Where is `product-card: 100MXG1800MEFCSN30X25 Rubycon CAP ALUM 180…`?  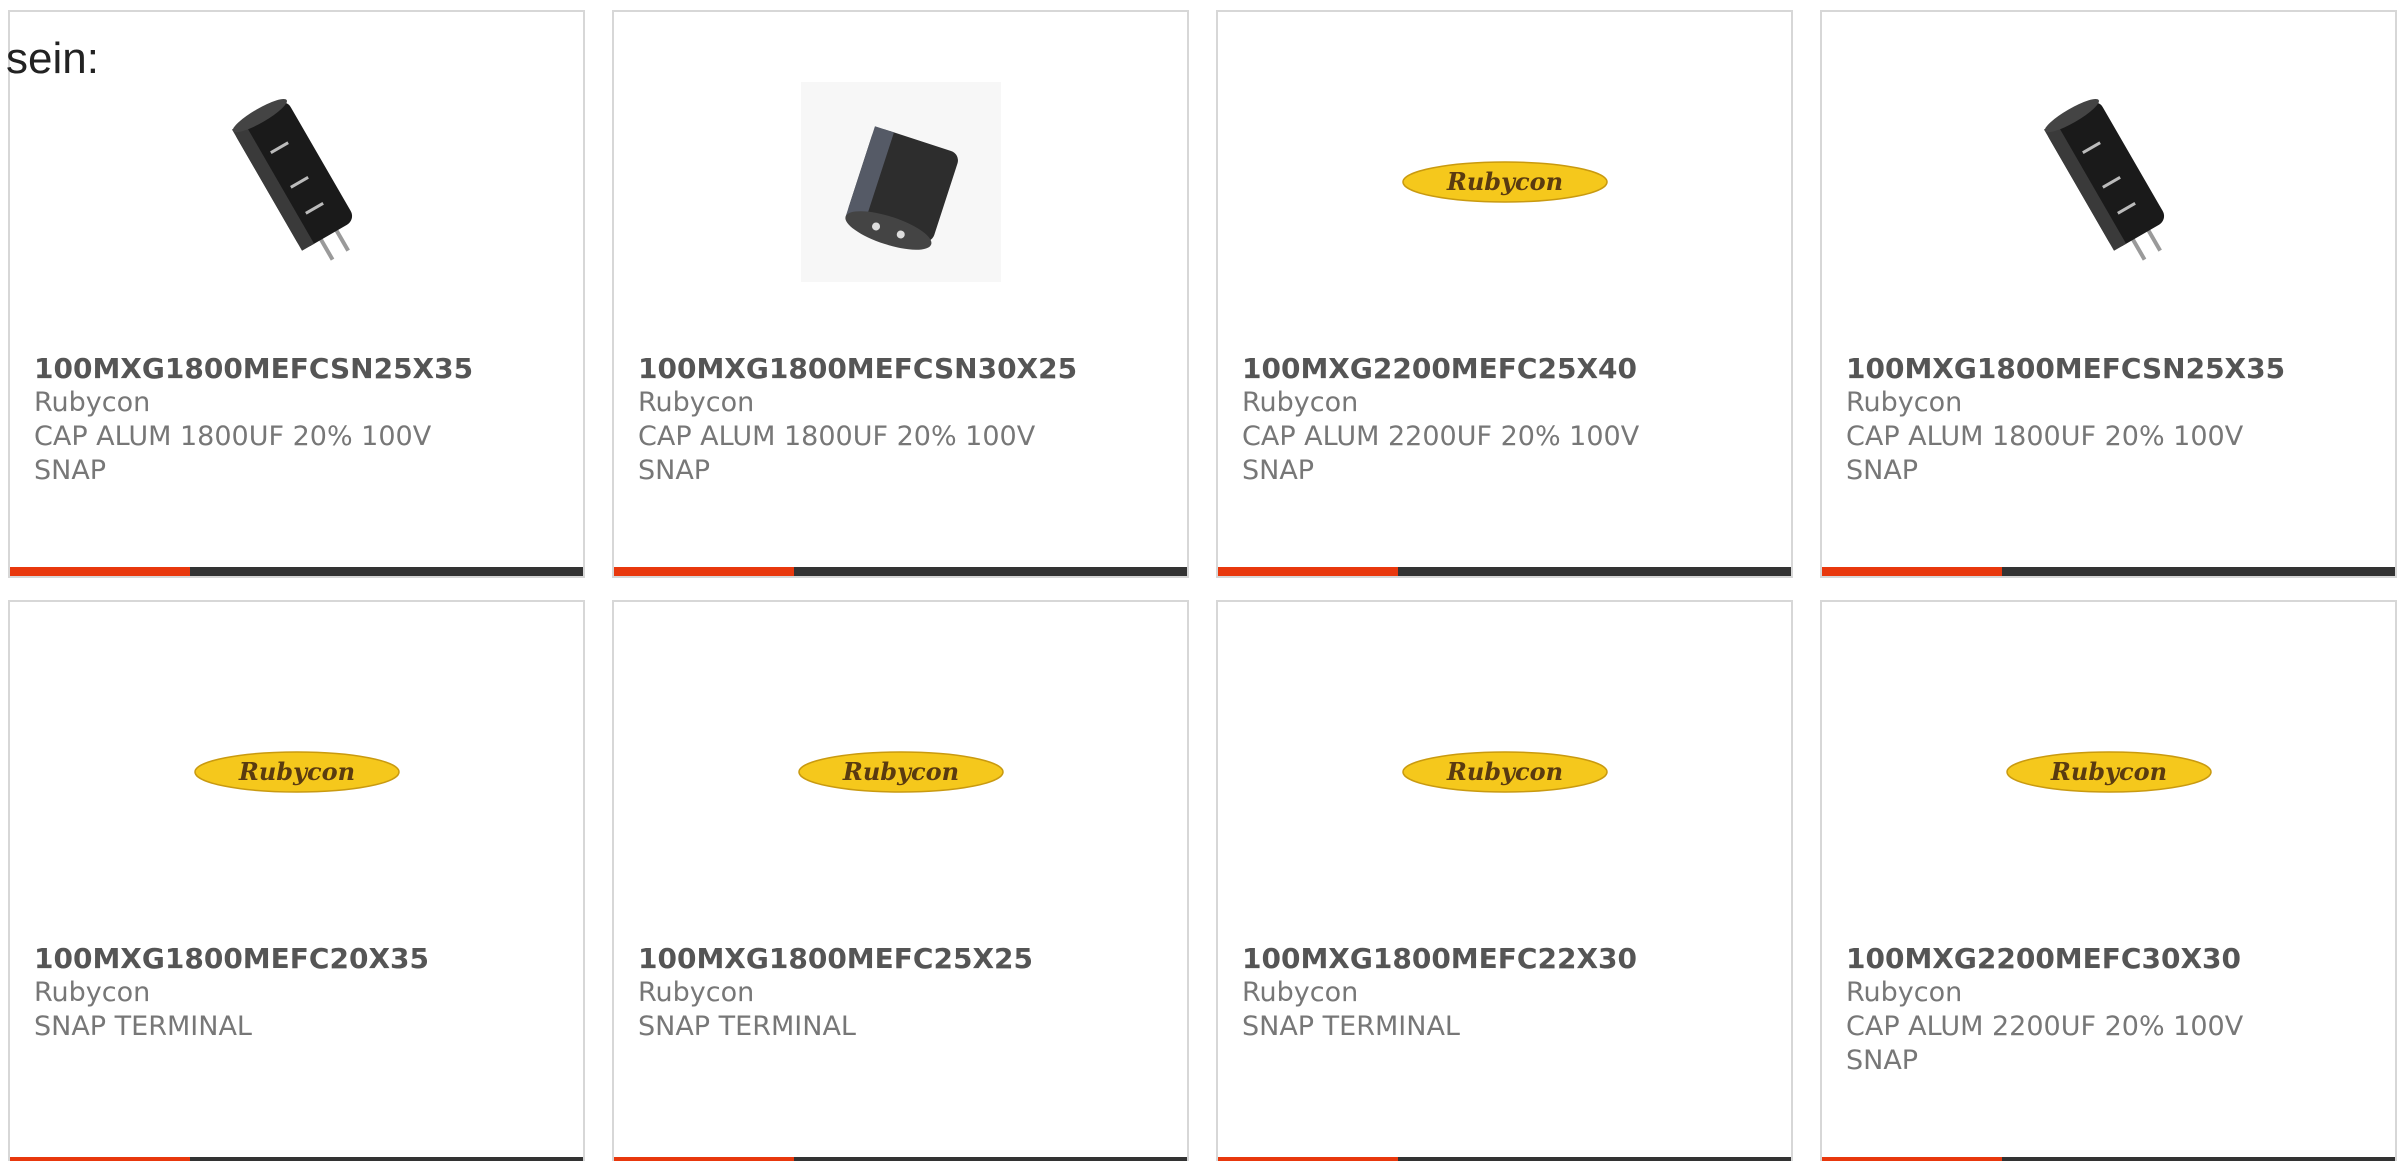
product-card: 100MXG1800MEFCSN30X25 Rubycon CAP ALUM 180… is located at coordinates (900, 294).